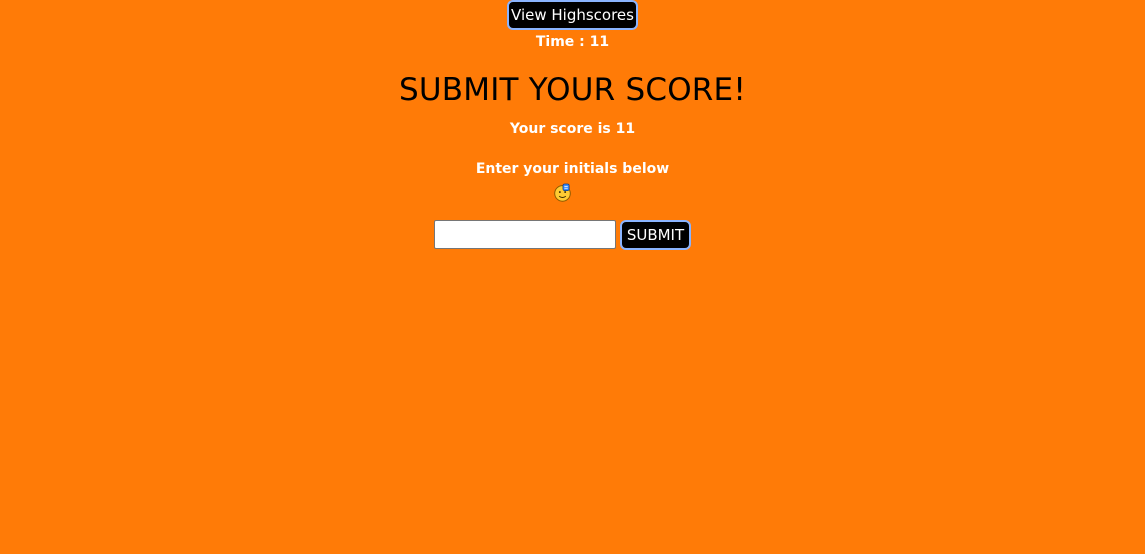 This screenshot has width=1145, height=554. I want to click on submit-button: SUBMIT, so click(655, 235).